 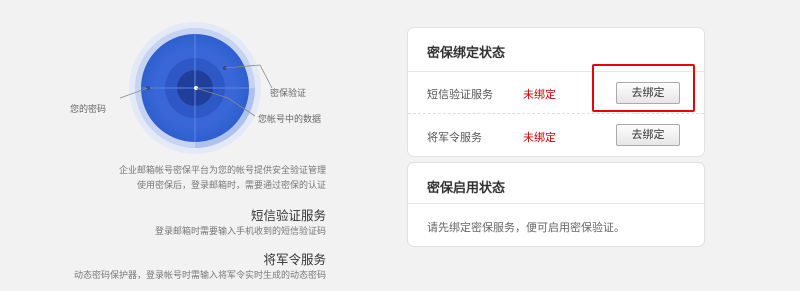 What do you see at coordinates (460, 94) in the screenshot?
I see `row-sms-label: 短信验证服务` at bounding box center [460, 94].